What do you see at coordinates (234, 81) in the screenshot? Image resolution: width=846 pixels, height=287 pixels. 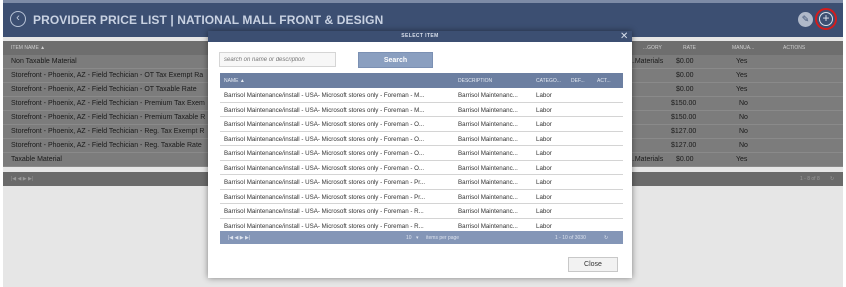 I see `column-name: NAME ▲` at bounding box center [234, 81].